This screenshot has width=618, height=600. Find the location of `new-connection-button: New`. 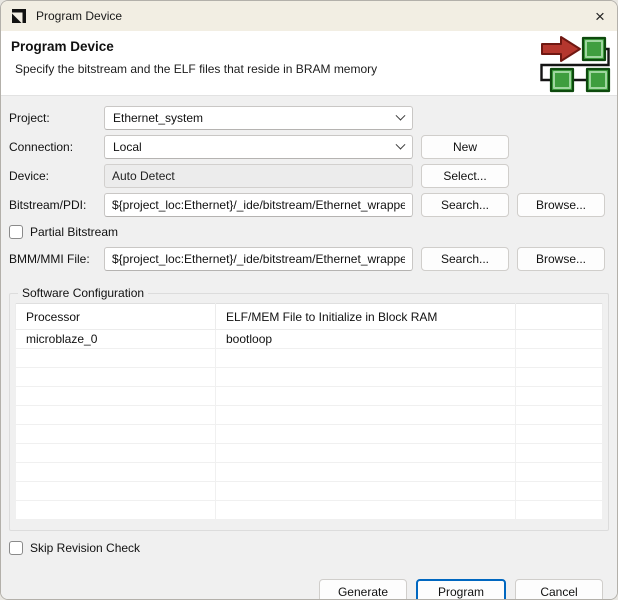

new-connection-button: New is located at coordinates (465, 147).